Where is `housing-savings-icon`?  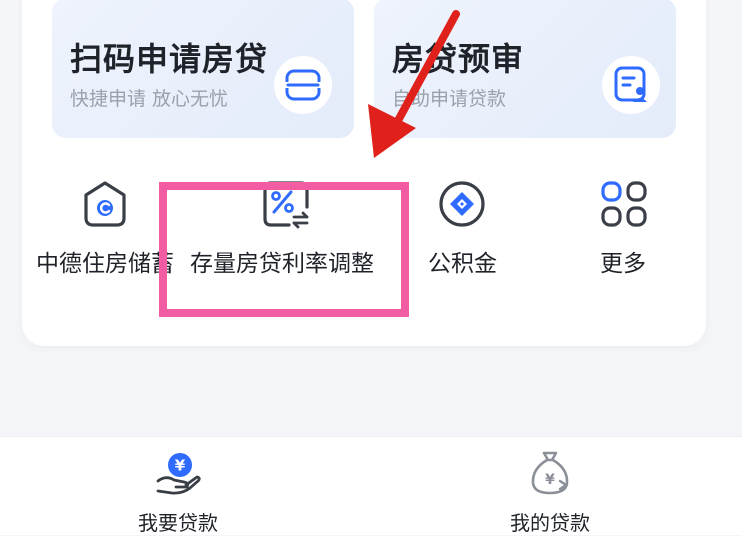 housing-savings-icon is located at coordinates (105, 204).